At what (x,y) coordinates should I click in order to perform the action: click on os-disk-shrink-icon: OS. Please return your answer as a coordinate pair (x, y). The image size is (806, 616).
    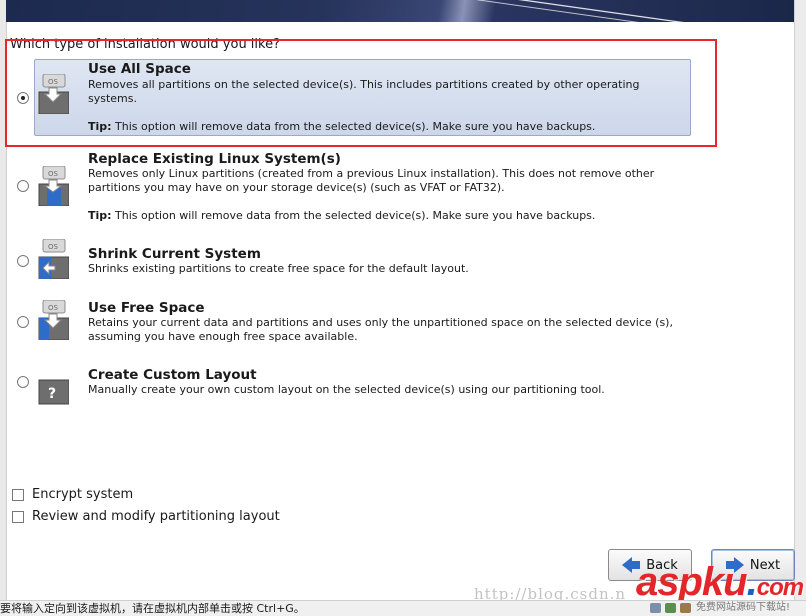
    Looking at the image, I should click on (53, 259).